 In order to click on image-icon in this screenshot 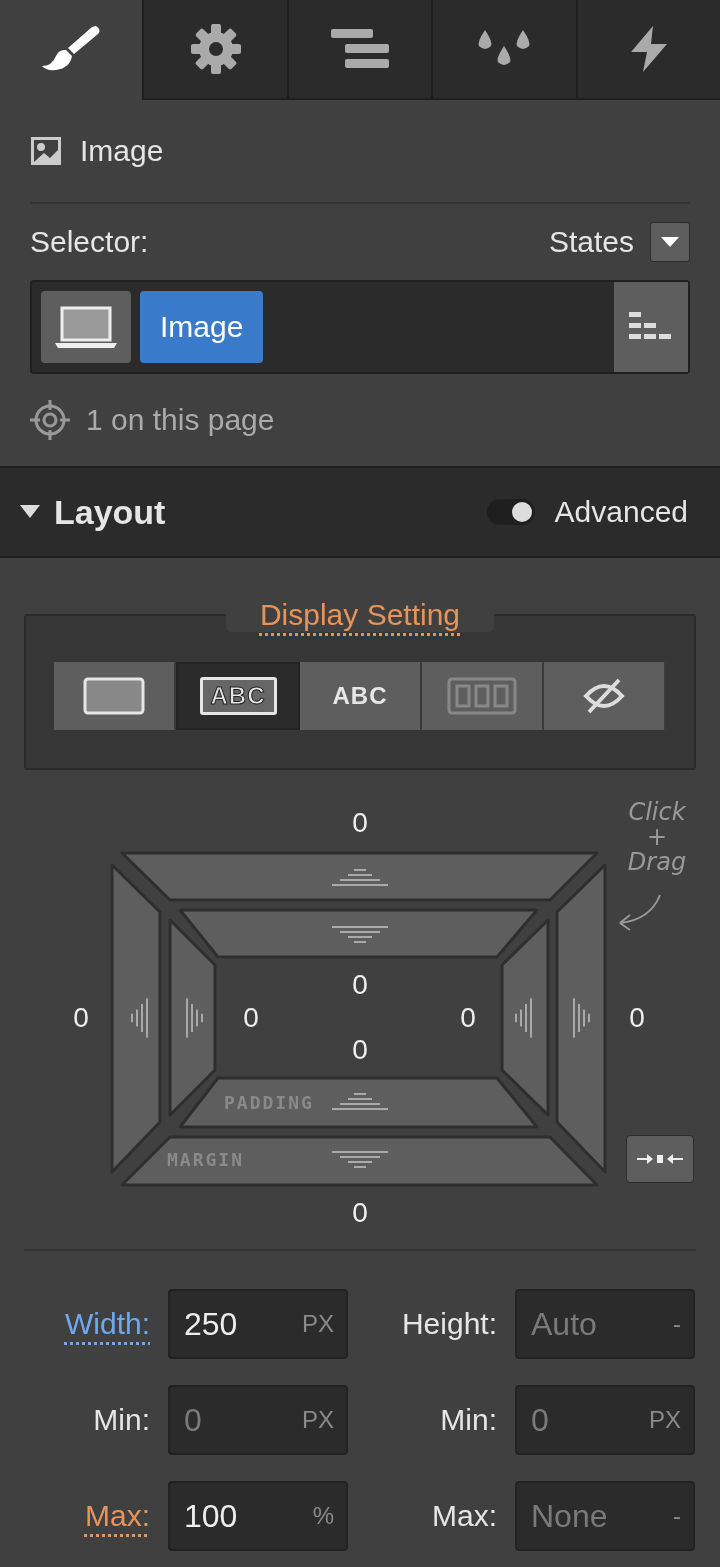, I will do `click(46, 151)`.